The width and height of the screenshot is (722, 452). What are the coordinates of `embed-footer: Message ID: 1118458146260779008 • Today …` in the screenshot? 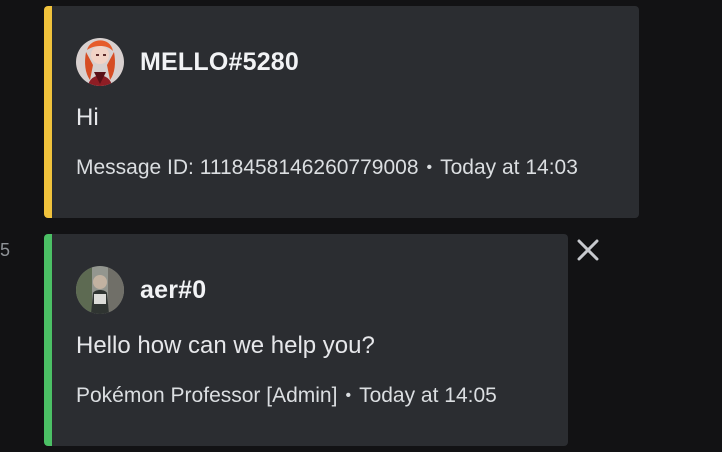 It's located at (327, 168).